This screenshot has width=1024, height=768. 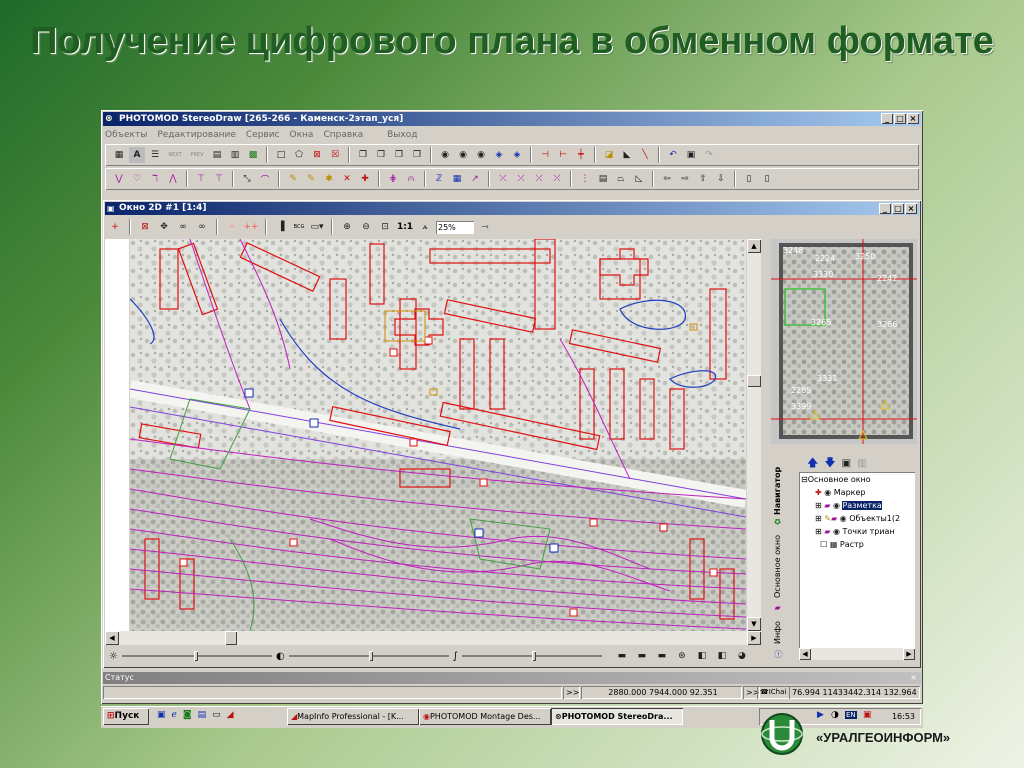 I want to click on vscroll-thumb, so click(x=754, y=381).